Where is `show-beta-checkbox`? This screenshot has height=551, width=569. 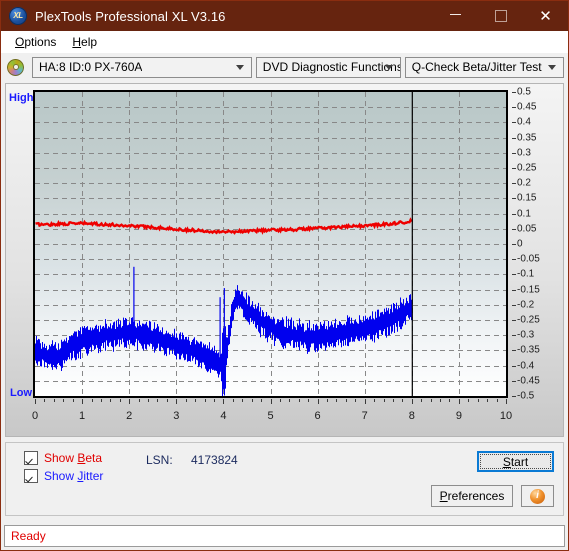
show-beta-checkbox is located at coordinates (31, 458).